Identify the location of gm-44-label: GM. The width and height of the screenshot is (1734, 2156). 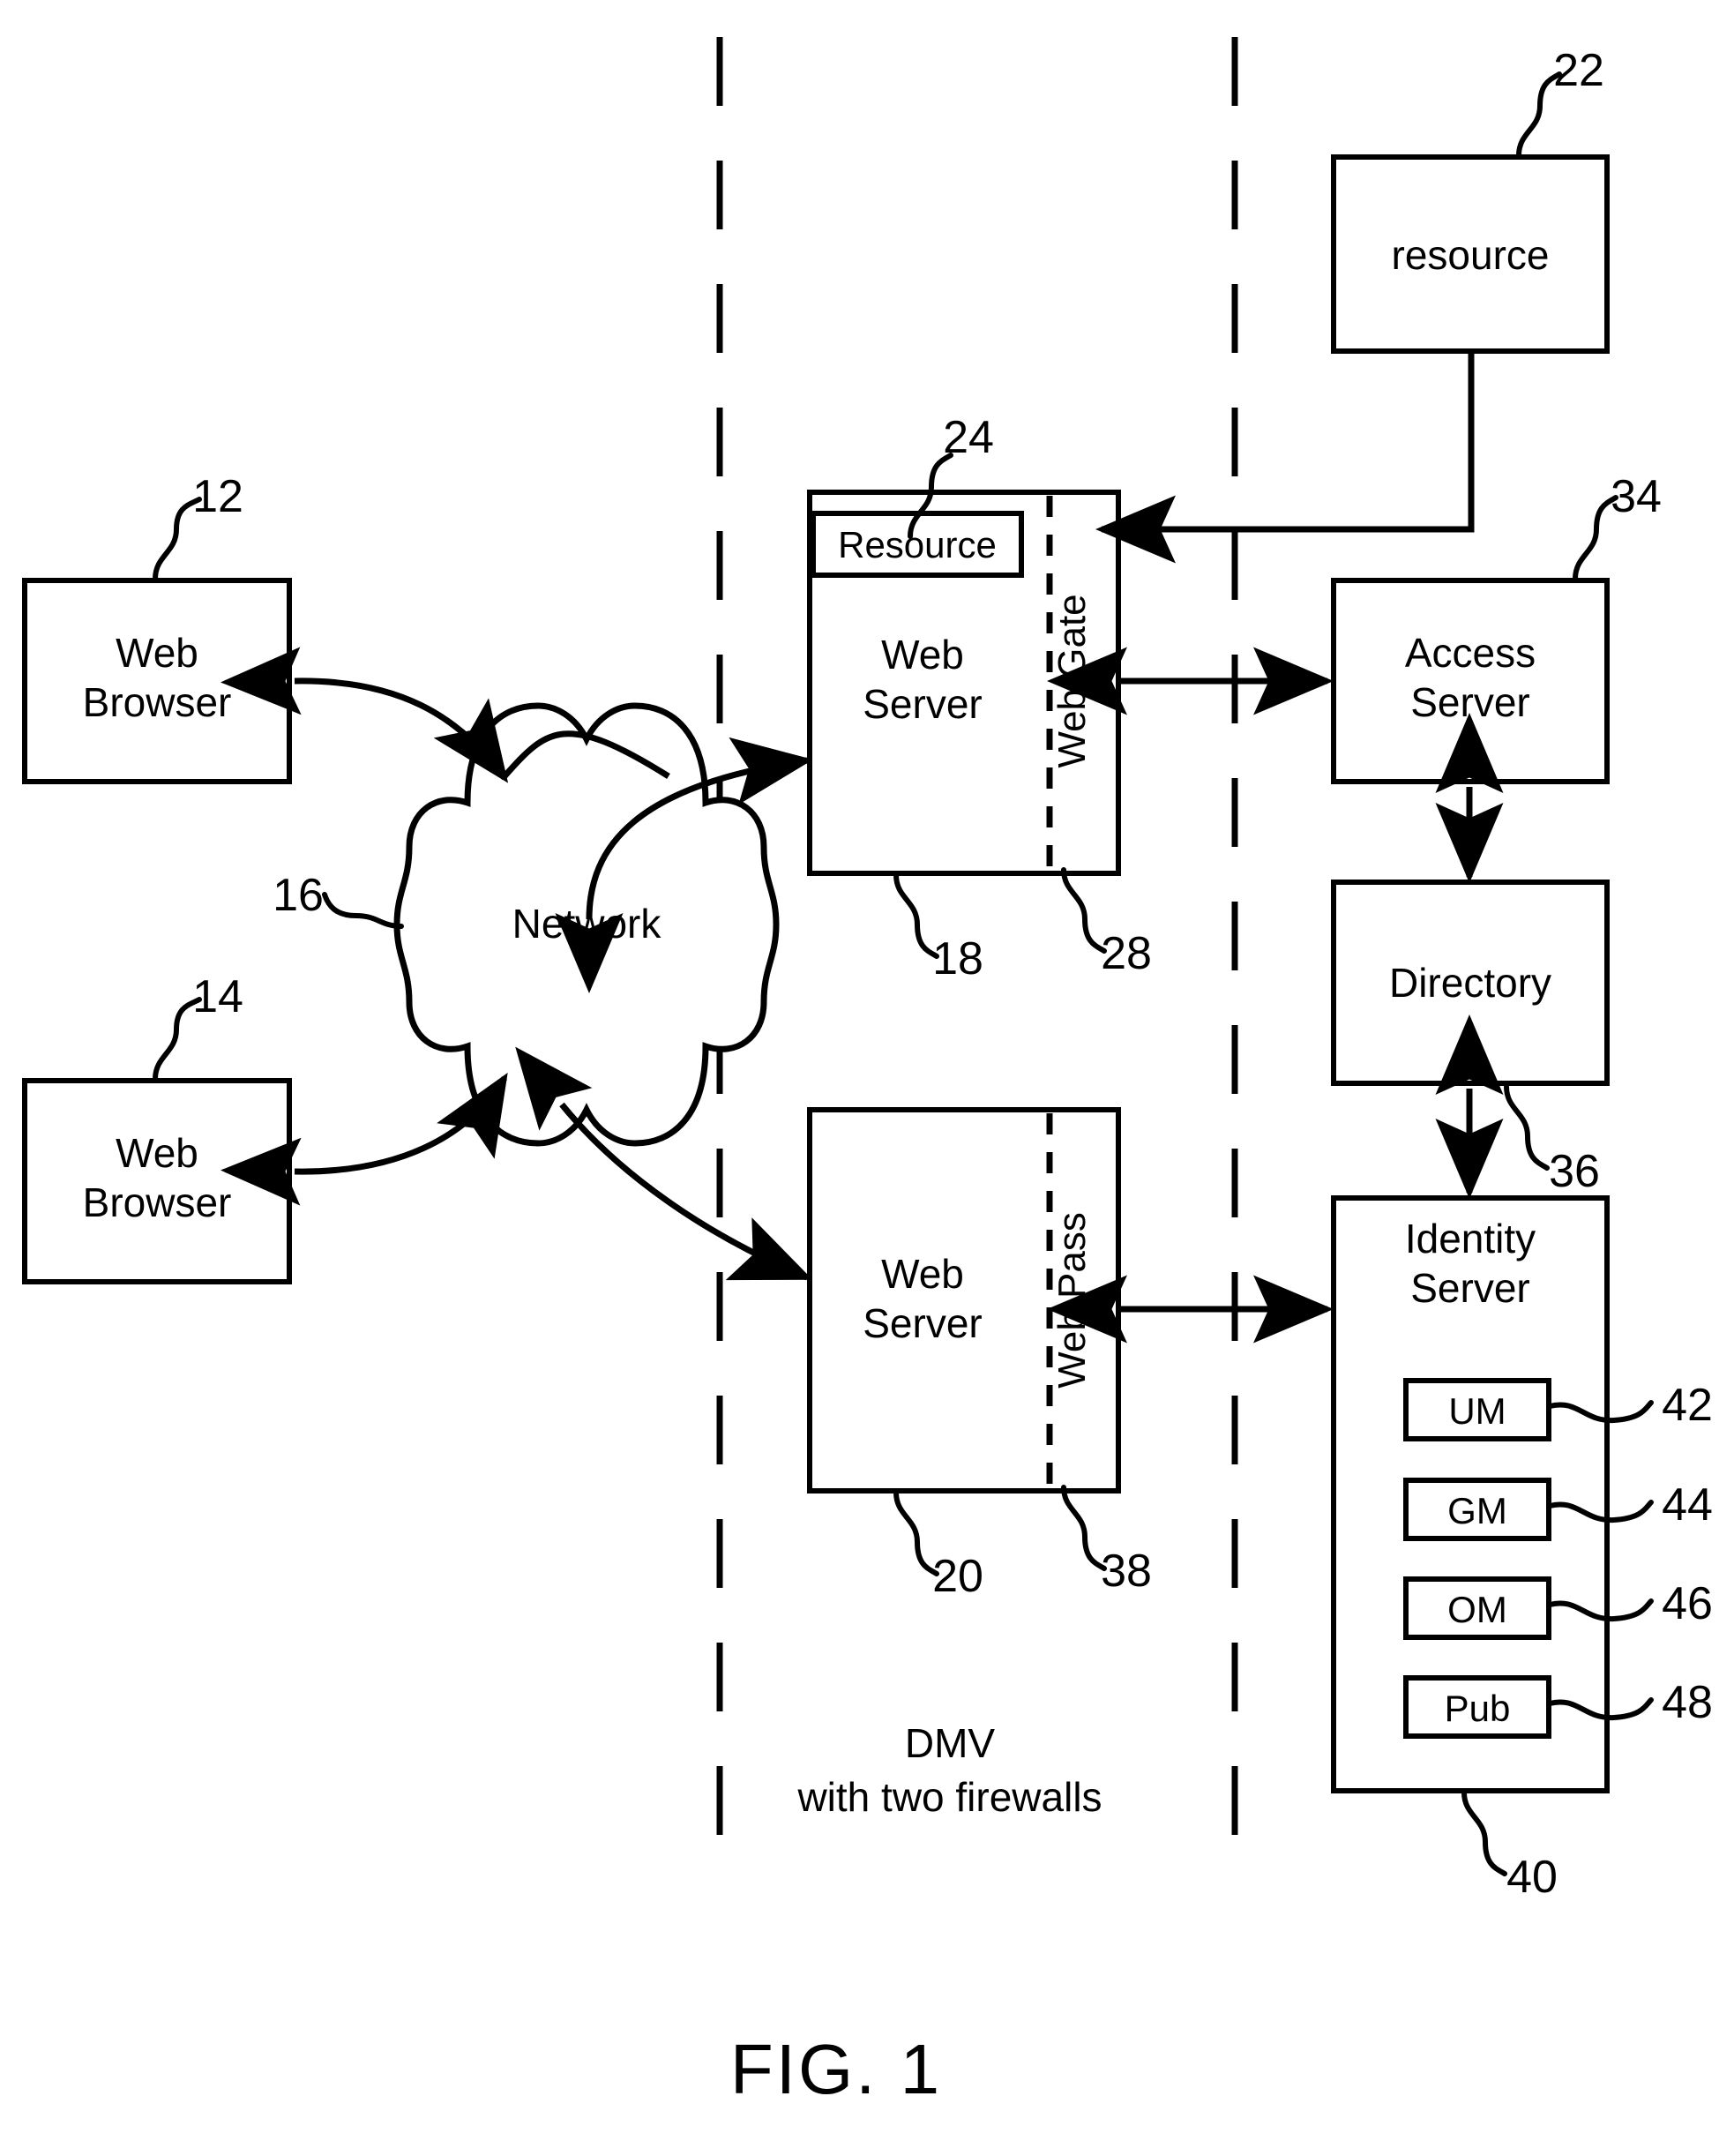
(1477, 1510).